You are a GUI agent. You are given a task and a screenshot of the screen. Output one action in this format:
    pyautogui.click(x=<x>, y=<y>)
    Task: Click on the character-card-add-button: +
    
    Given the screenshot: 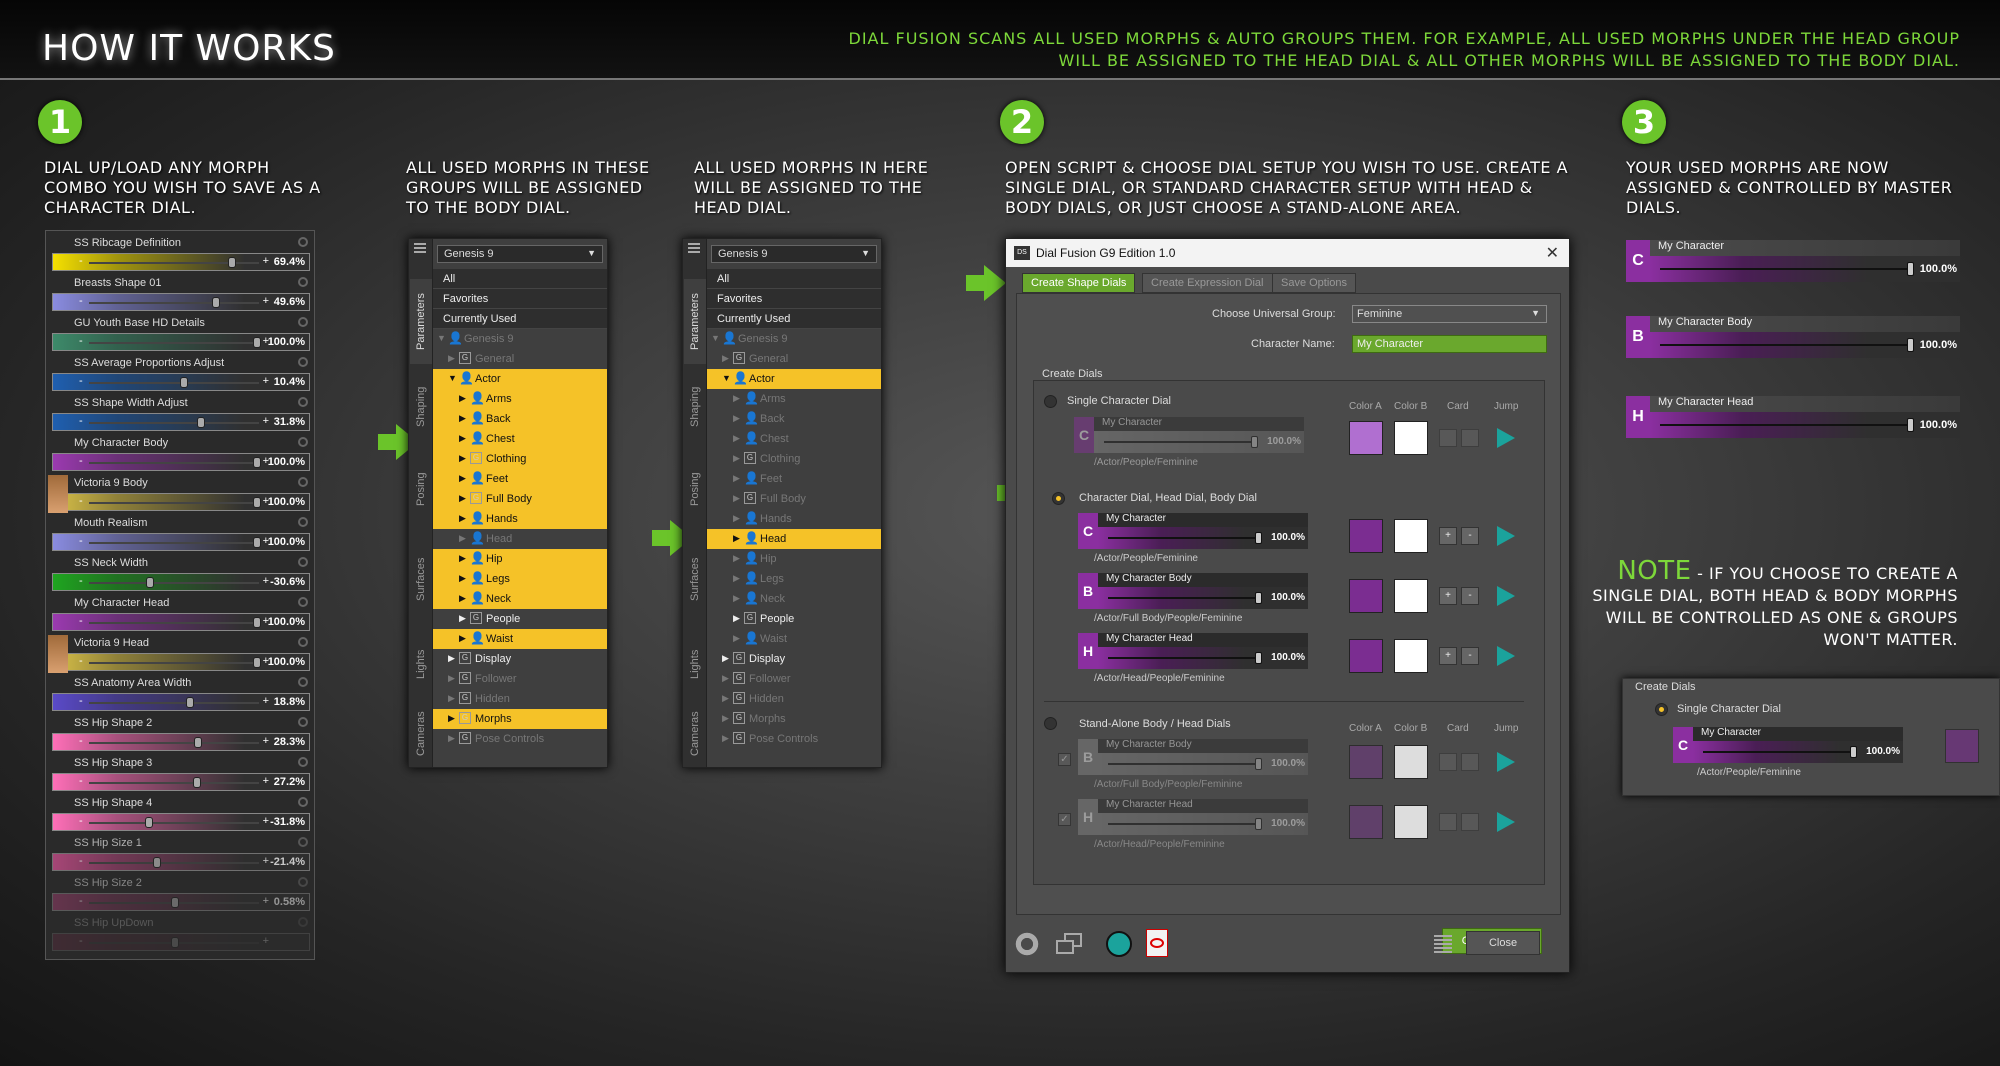 What is the action you would take?
    pyautogui.click(x=1448, y=536)
    